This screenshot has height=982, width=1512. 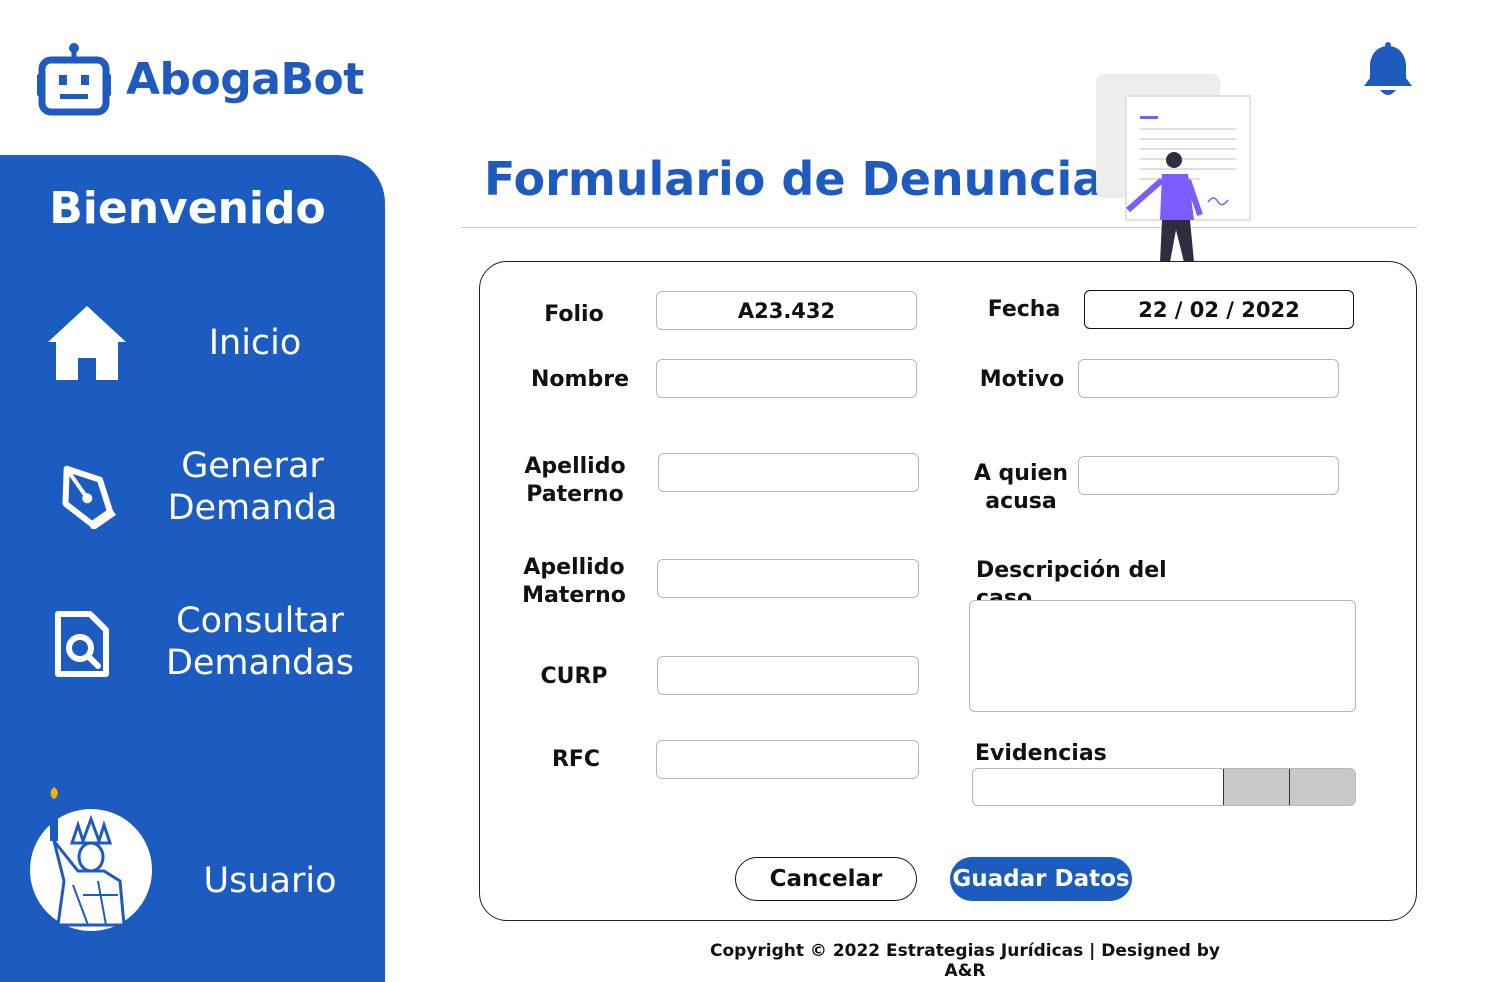 What do you see at coordinates (91, 861) in the screenshot?
I see `user-avatar` at bounding box center [91, 861].